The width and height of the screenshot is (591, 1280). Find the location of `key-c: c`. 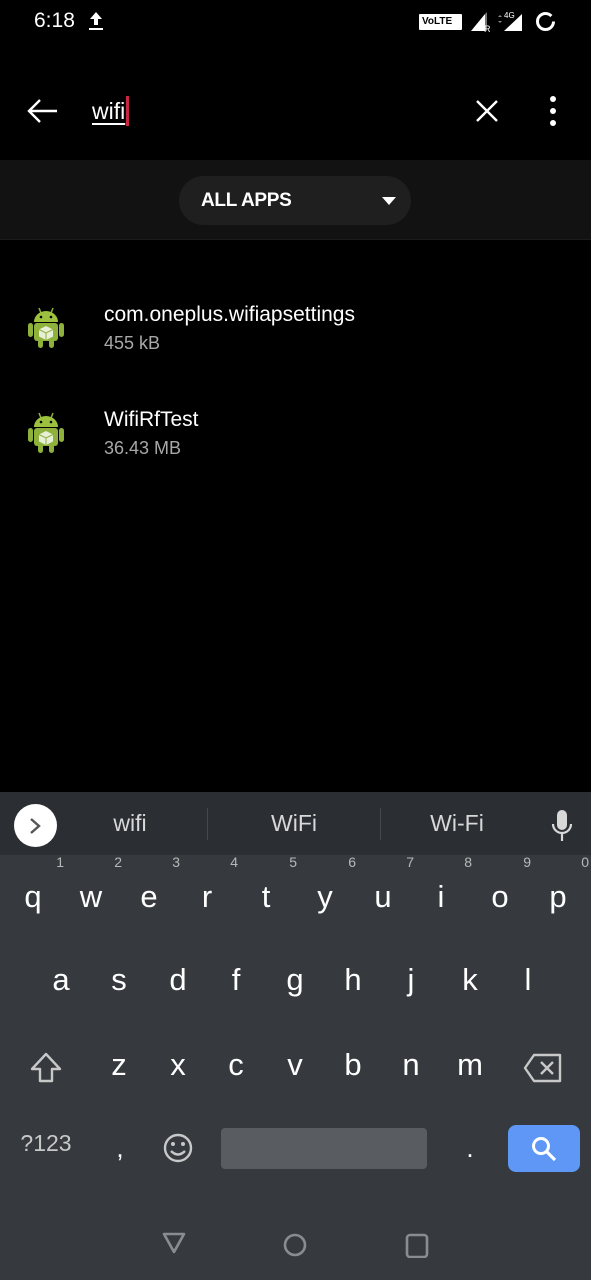

key-c: c is located at coordinates (236, 1065).